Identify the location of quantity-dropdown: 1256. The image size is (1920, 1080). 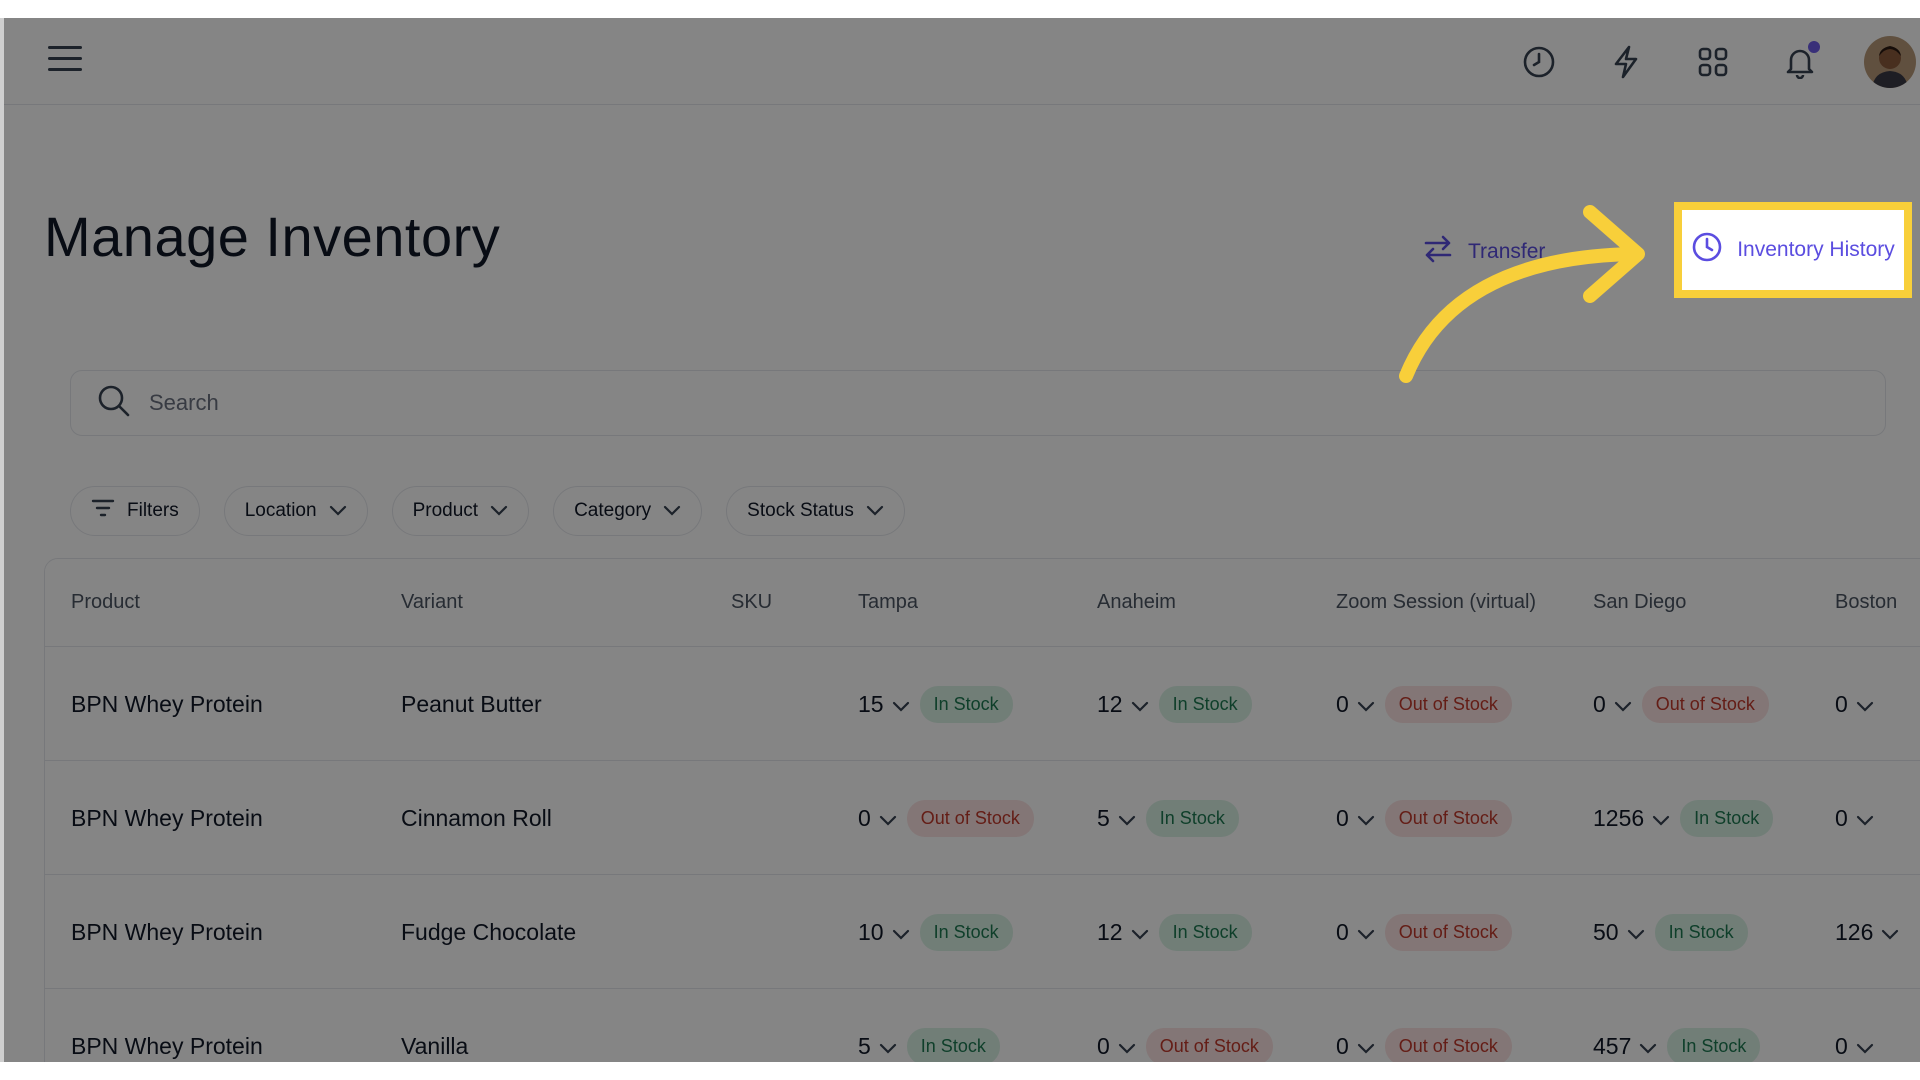
(1631, 818).